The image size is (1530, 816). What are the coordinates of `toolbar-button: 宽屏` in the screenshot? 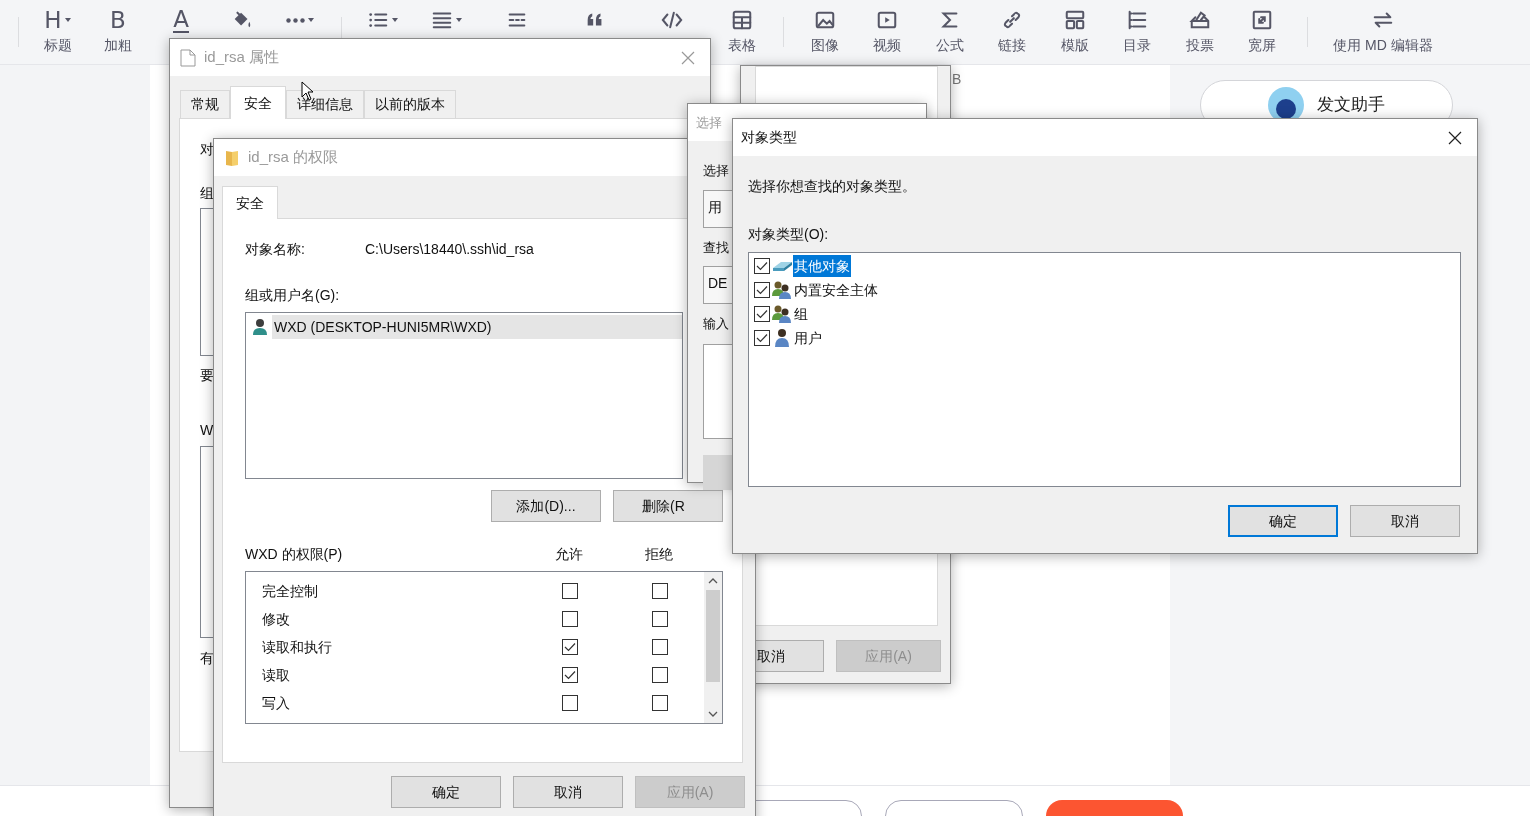 It's located at (1262, 27).